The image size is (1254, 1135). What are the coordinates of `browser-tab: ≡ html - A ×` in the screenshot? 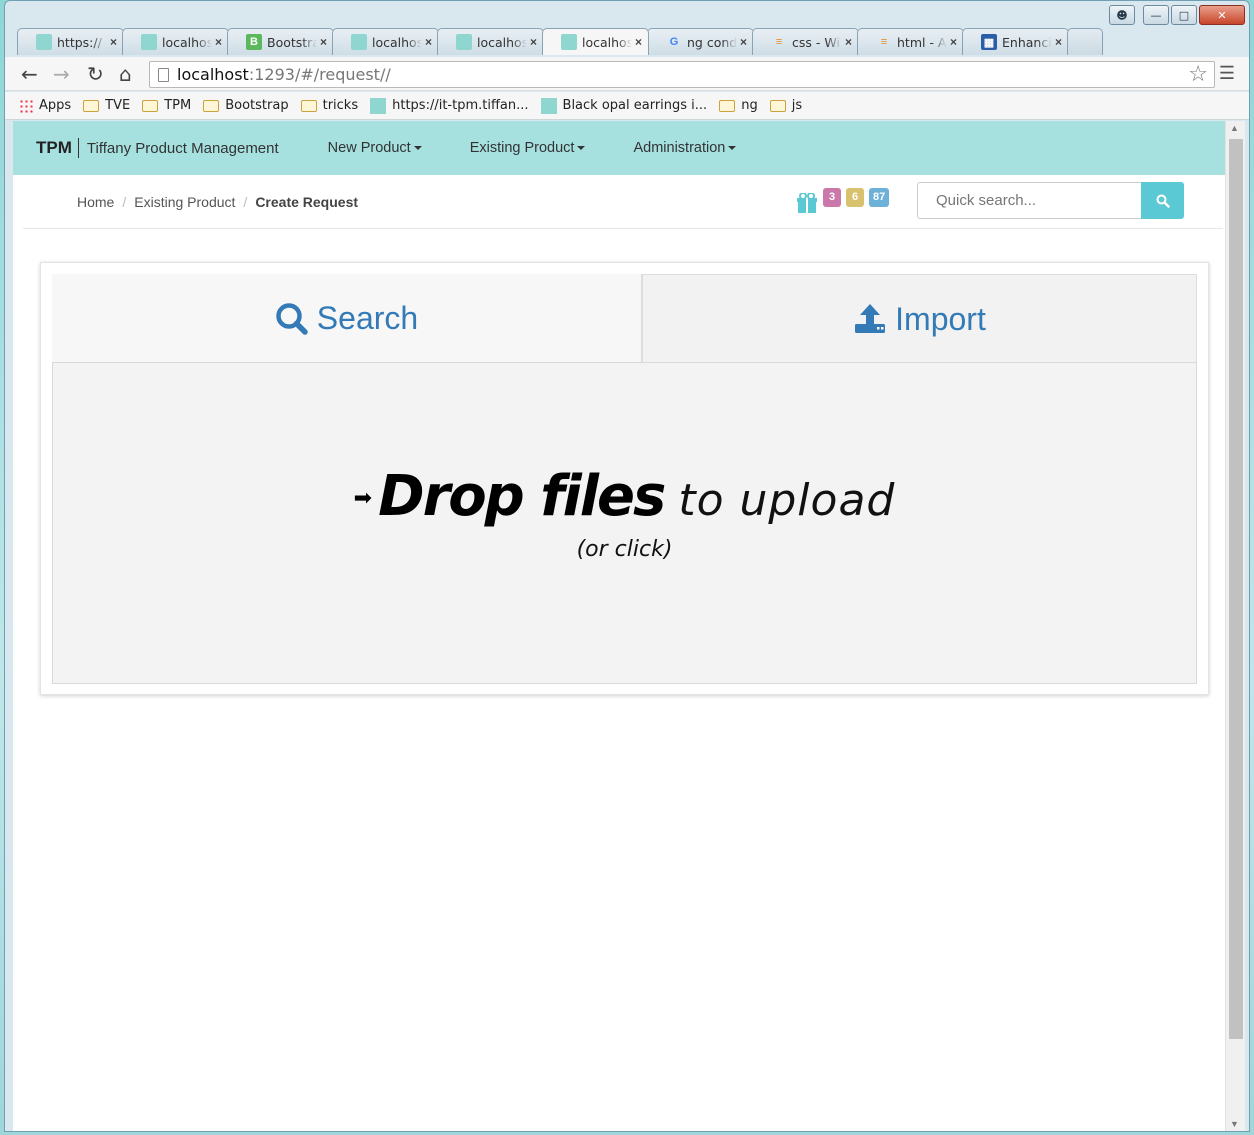 It's located at (910, 41).